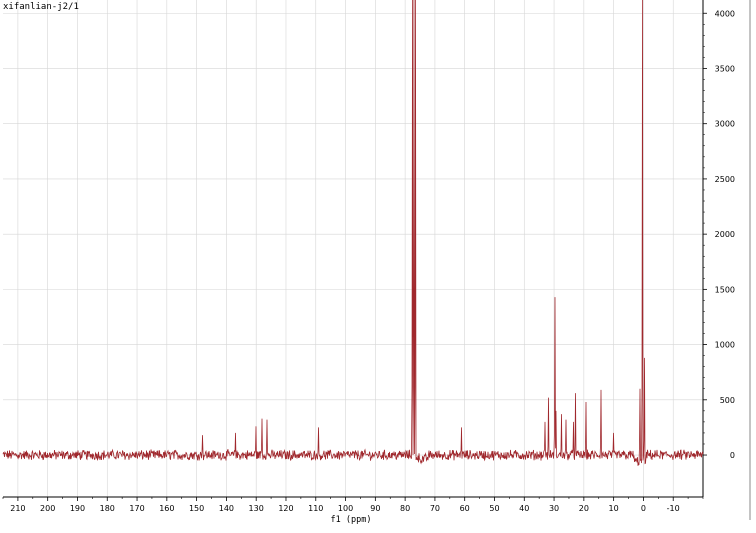  I want to click on x-tick-label: 20, so click(584, 508).